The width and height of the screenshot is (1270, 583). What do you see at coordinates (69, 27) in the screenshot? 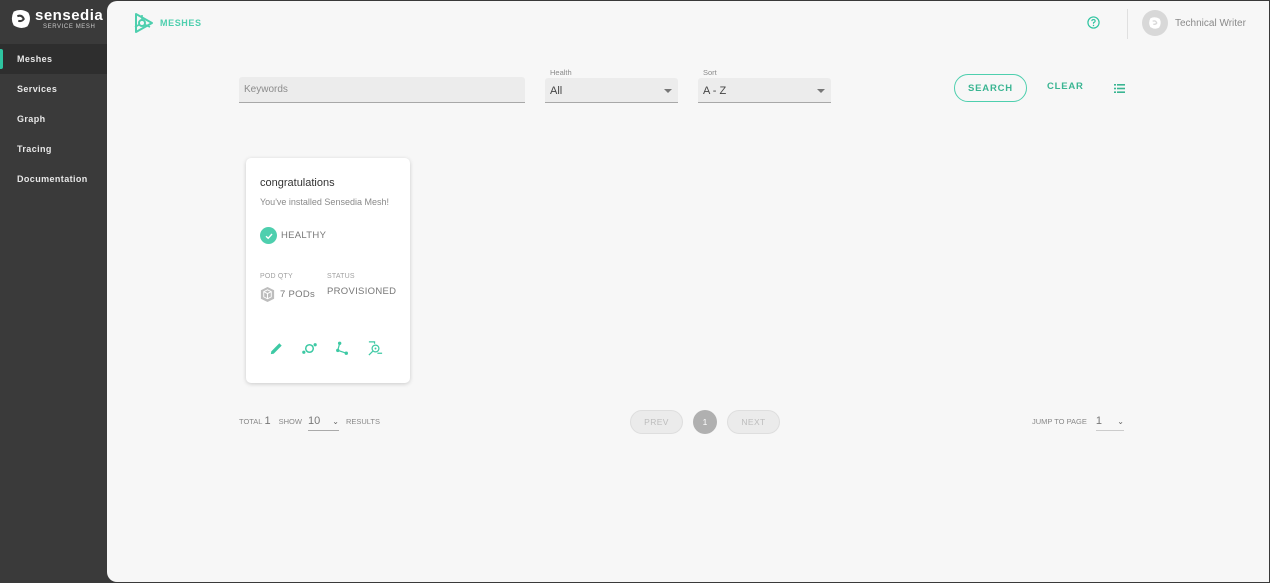
I see `brand-subtitle: SERVICE MESH` at bounding box center [69, 27].